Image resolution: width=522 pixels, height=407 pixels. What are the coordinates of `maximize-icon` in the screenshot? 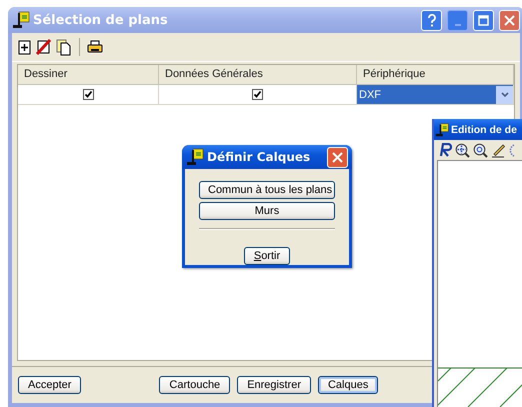 It's located at (483, 20).